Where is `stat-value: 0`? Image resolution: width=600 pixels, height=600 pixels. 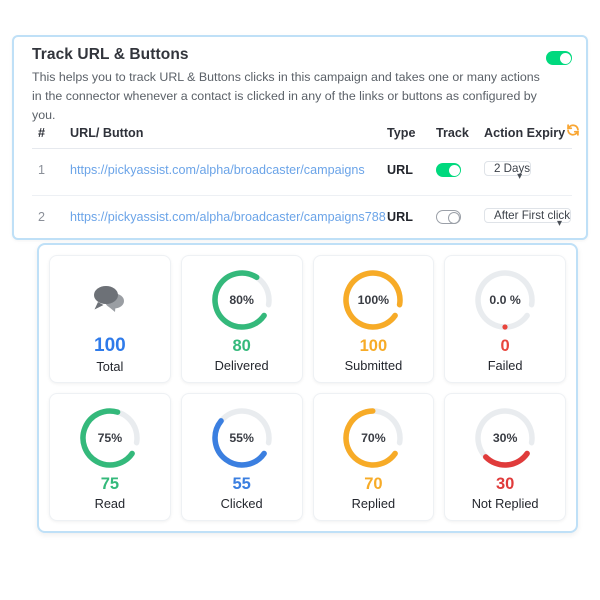
stat-value: 0 is located at coordinates (505, 345).